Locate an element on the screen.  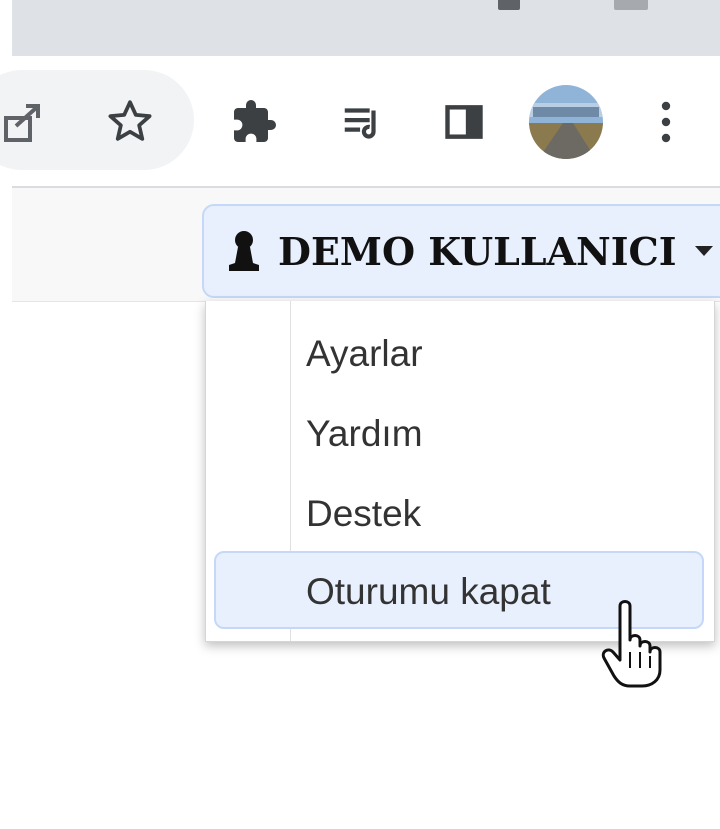
maximize-control is located at coordinates (631, 5).